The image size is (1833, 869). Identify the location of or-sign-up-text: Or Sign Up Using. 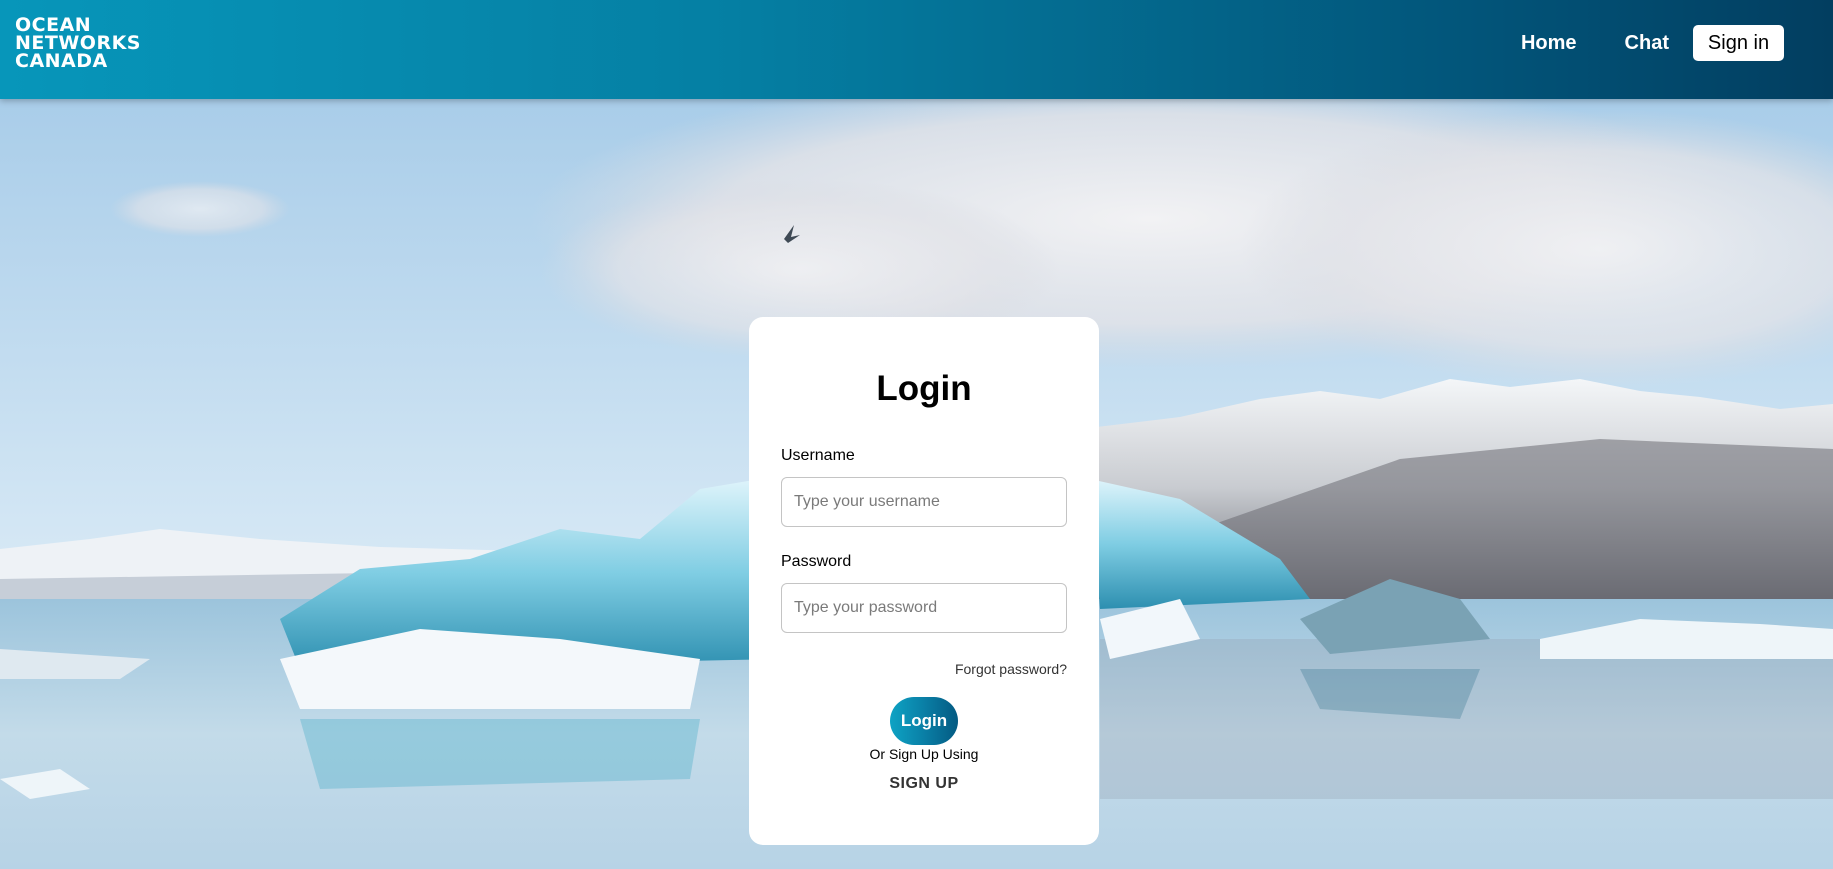
(924, 754).